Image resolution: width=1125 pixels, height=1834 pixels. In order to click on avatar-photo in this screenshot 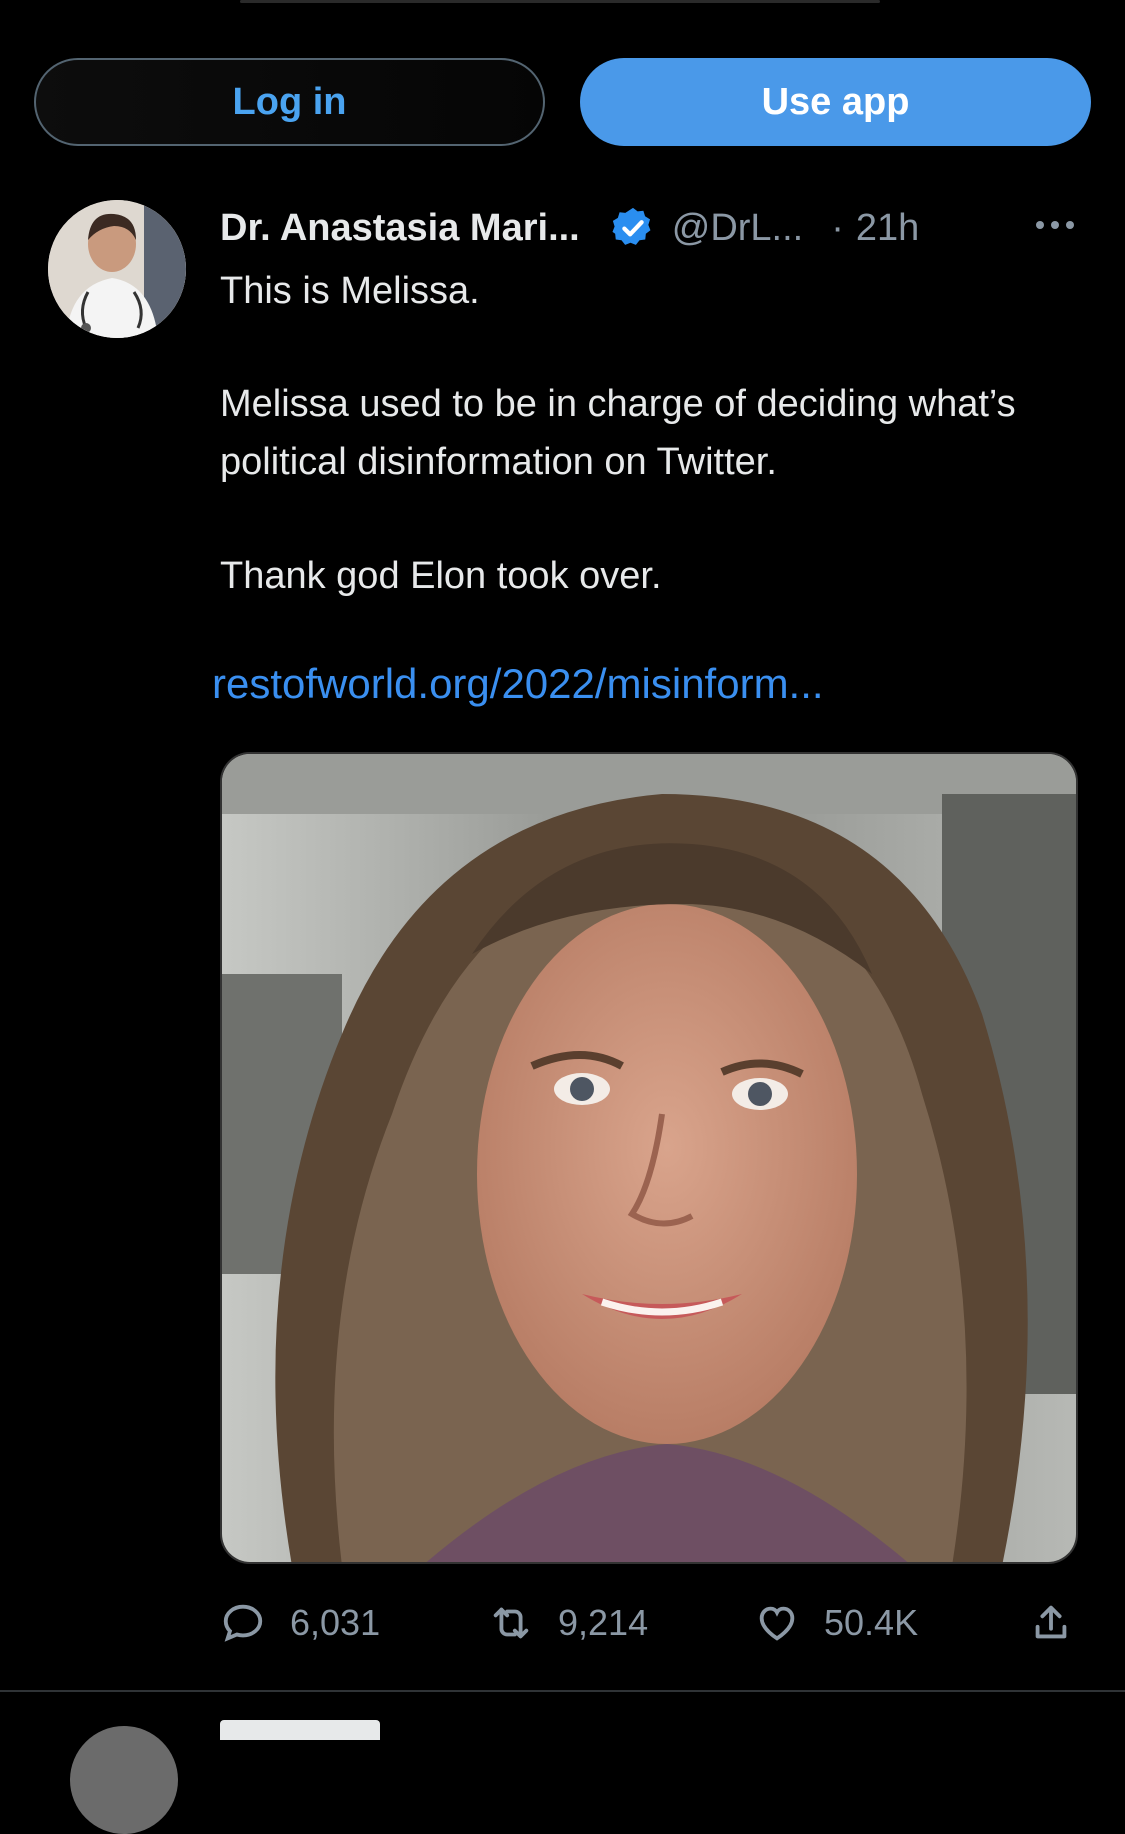, I will do `click(117, 269)`.